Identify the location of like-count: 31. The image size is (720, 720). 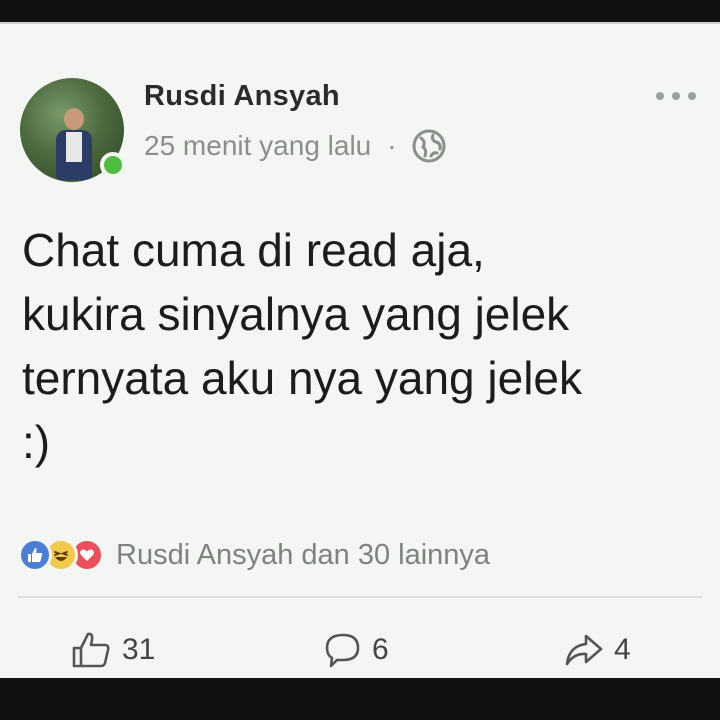
(139, 649).